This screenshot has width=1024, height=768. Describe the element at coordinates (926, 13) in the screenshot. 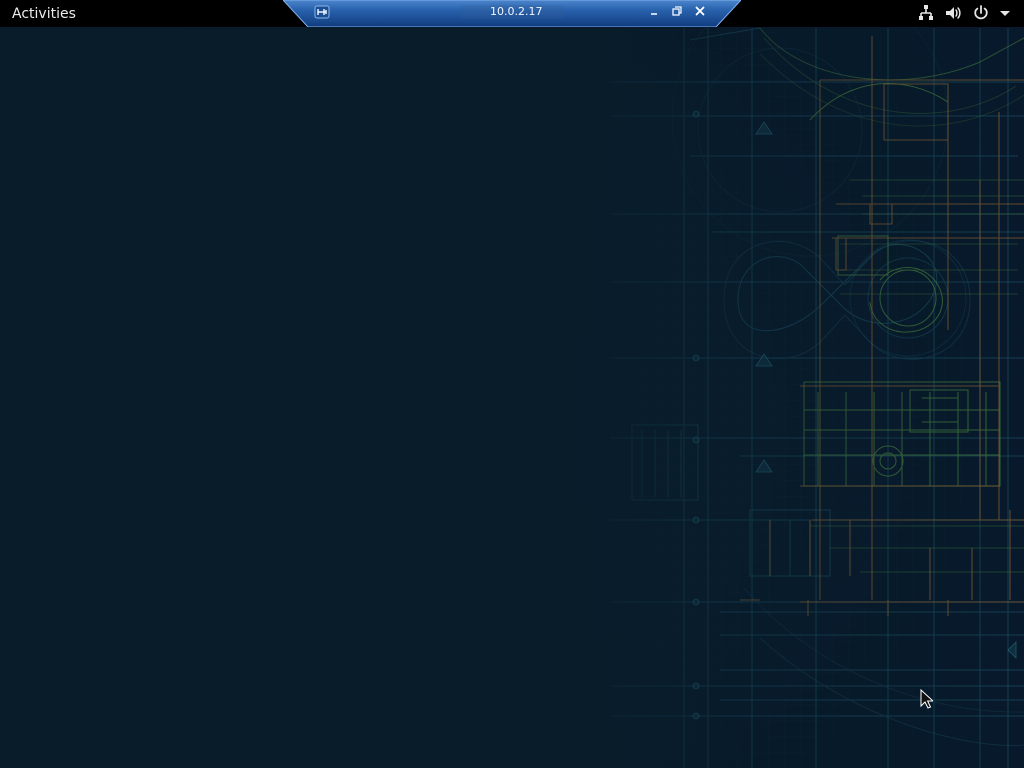

I see `network-icon` at that location.